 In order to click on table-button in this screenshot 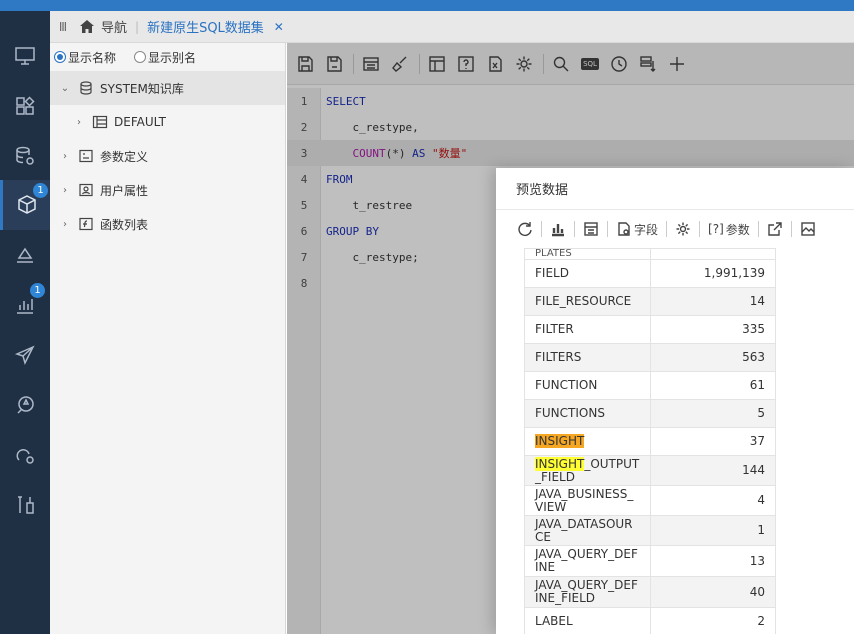, I will do `click(591, 229)`.